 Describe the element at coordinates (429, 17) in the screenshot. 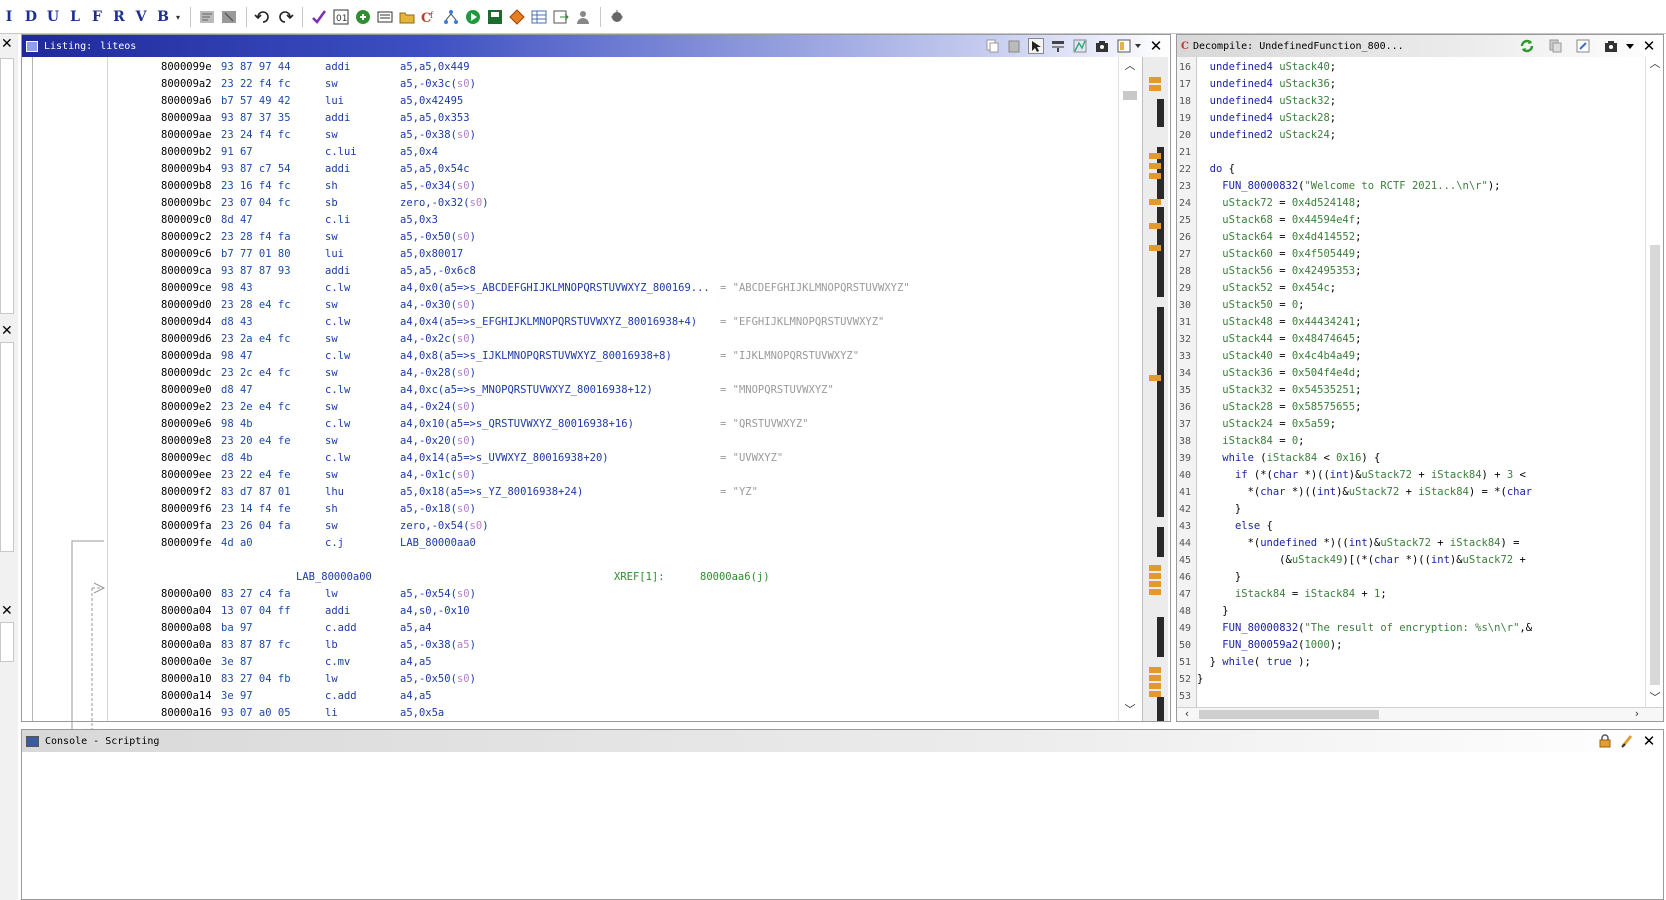

I see `function-graph-icon: Cf` at that location.